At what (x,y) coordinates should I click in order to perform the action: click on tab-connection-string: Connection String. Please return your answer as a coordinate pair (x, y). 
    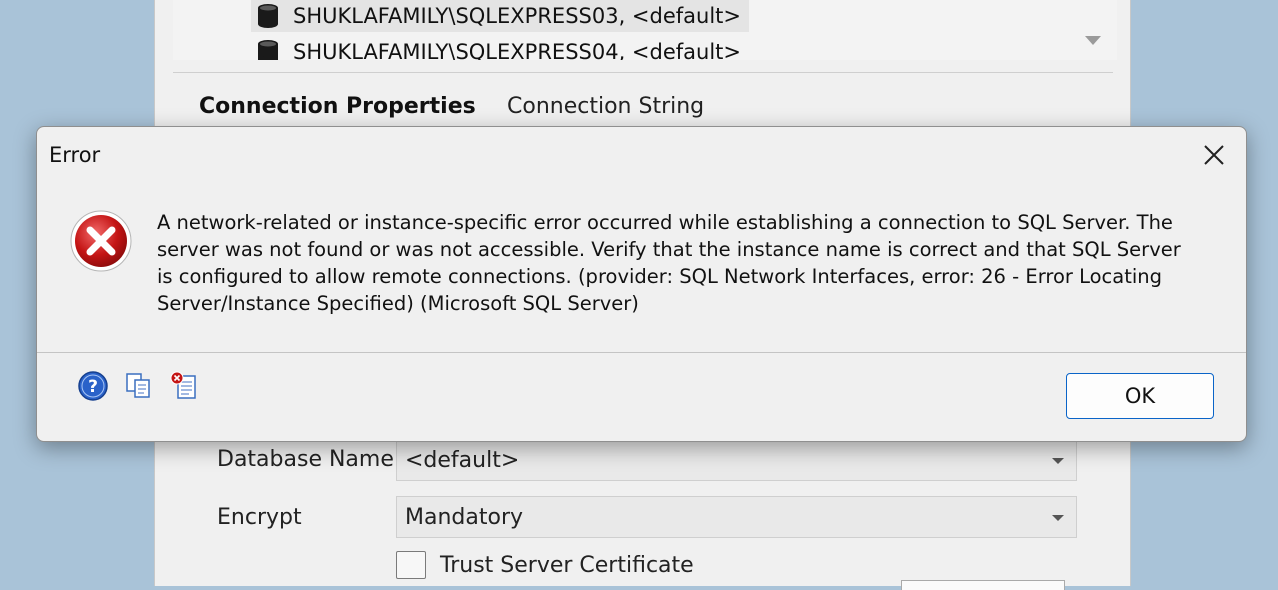
    Looking at the image, I should click on (605, 106).